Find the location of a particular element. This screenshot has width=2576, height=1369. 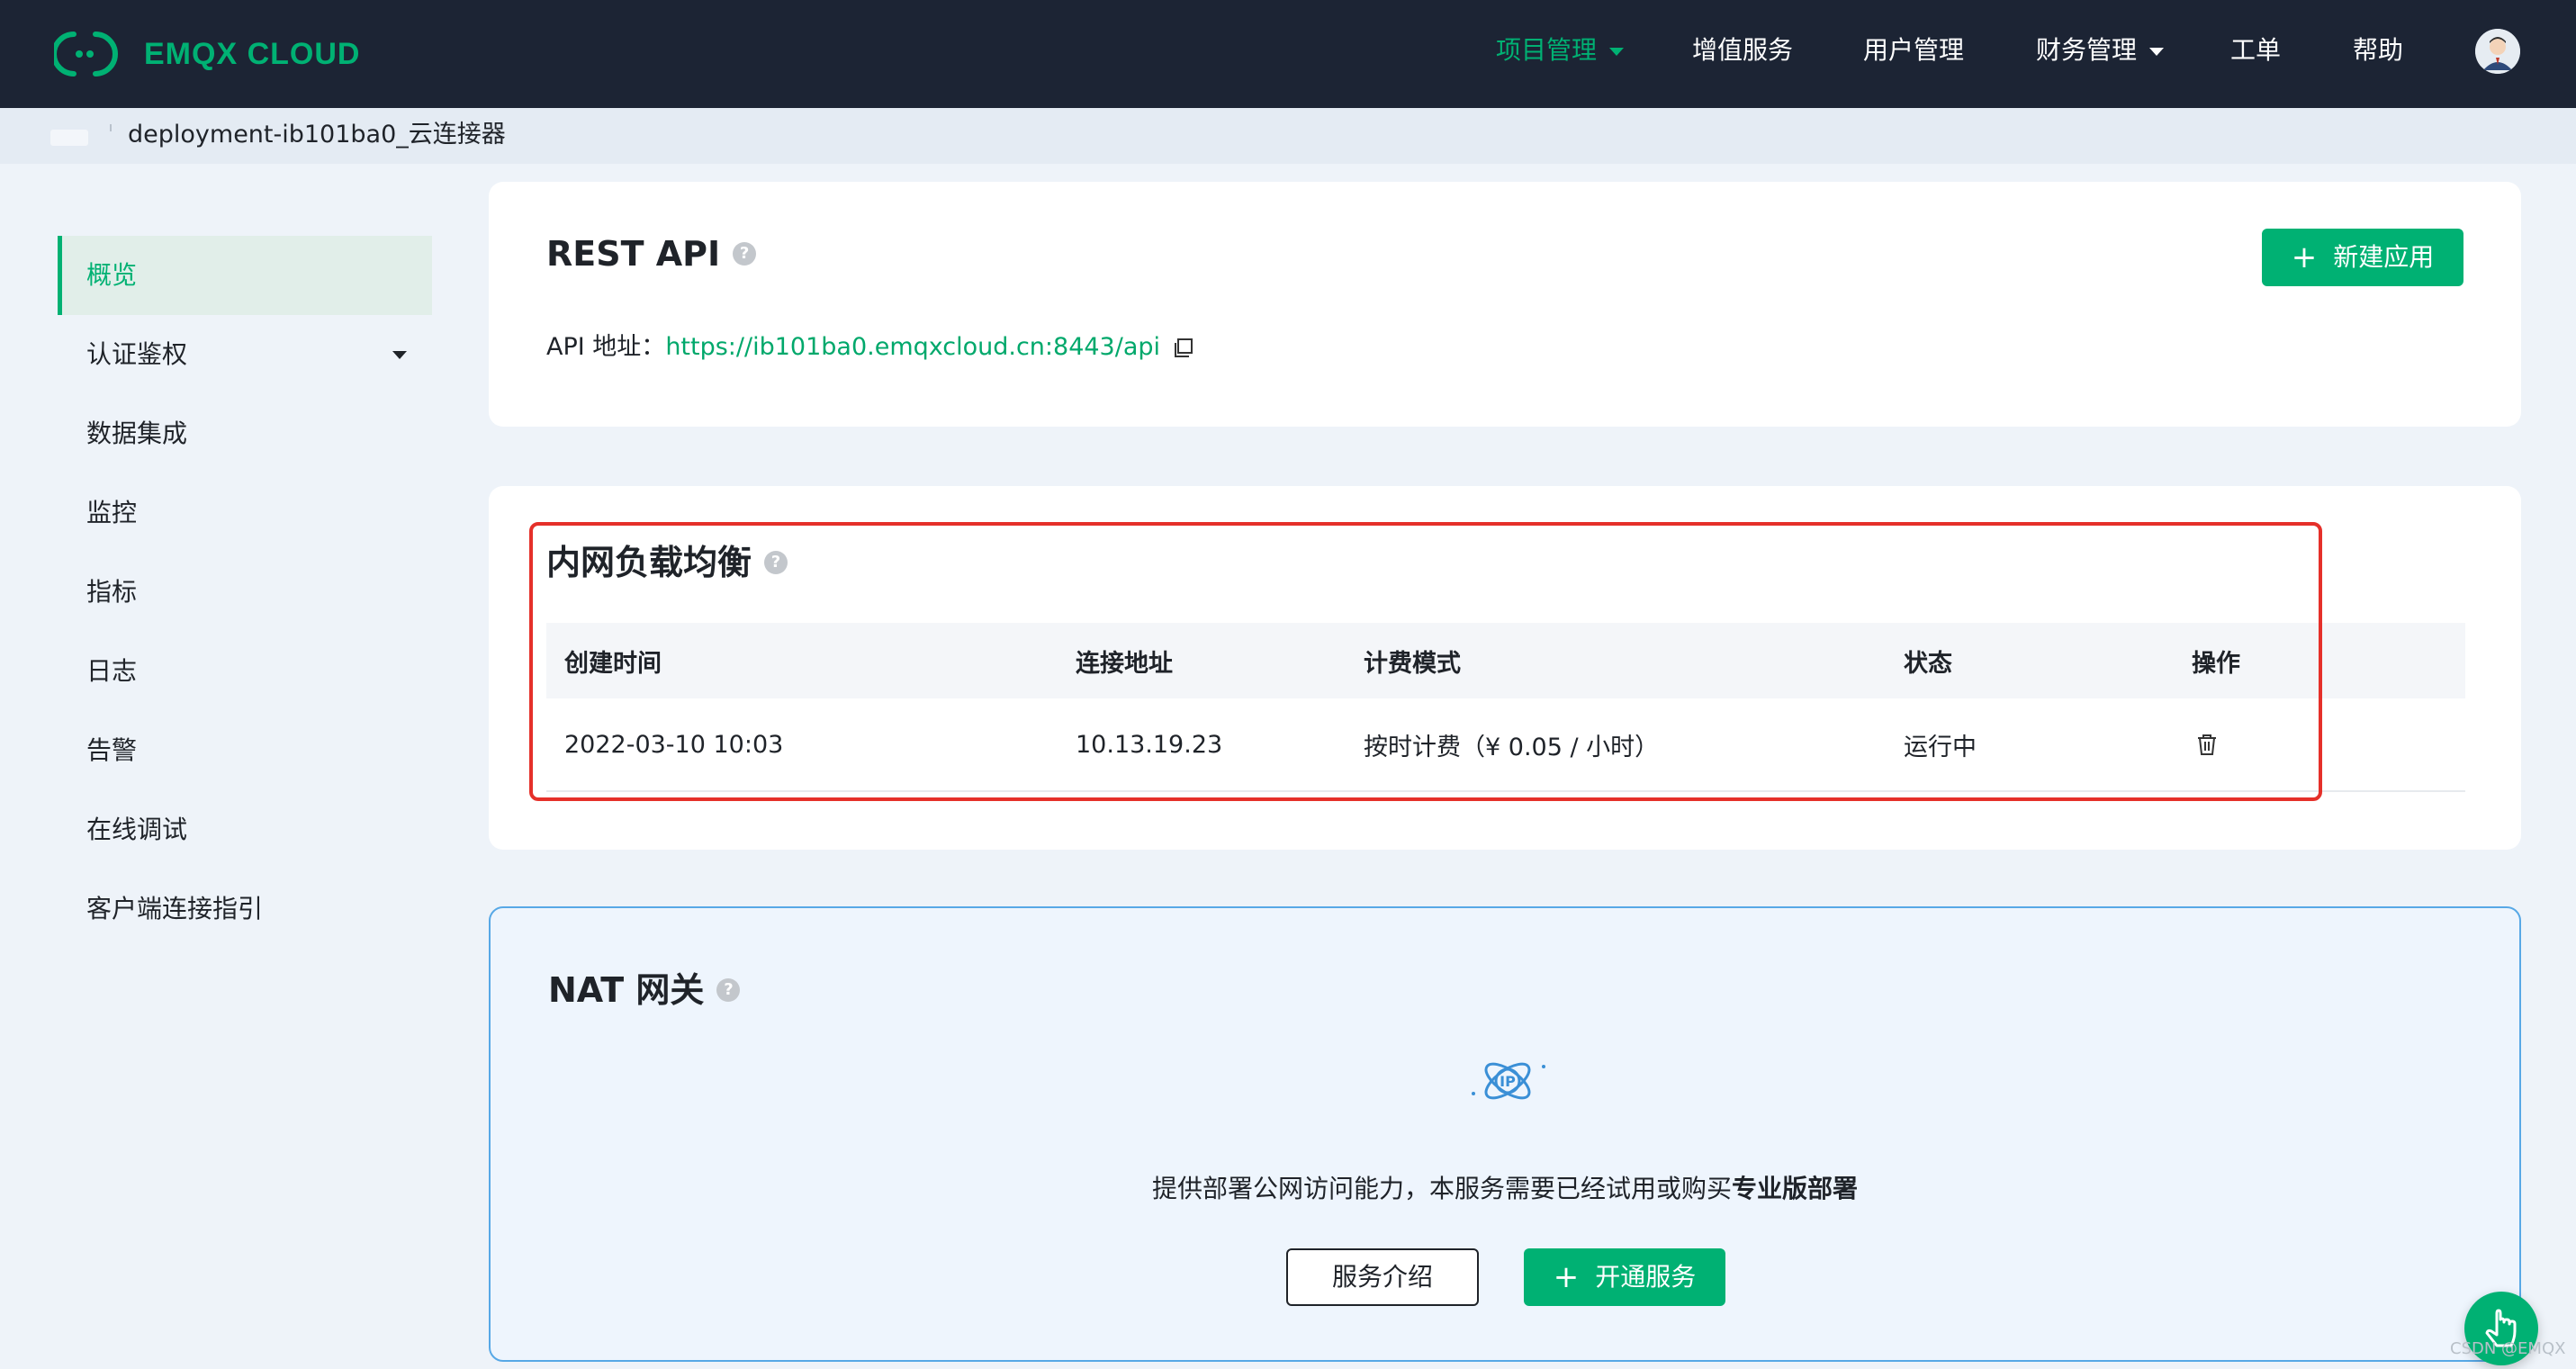

trash-icon is located at coordinates (2206, 744).